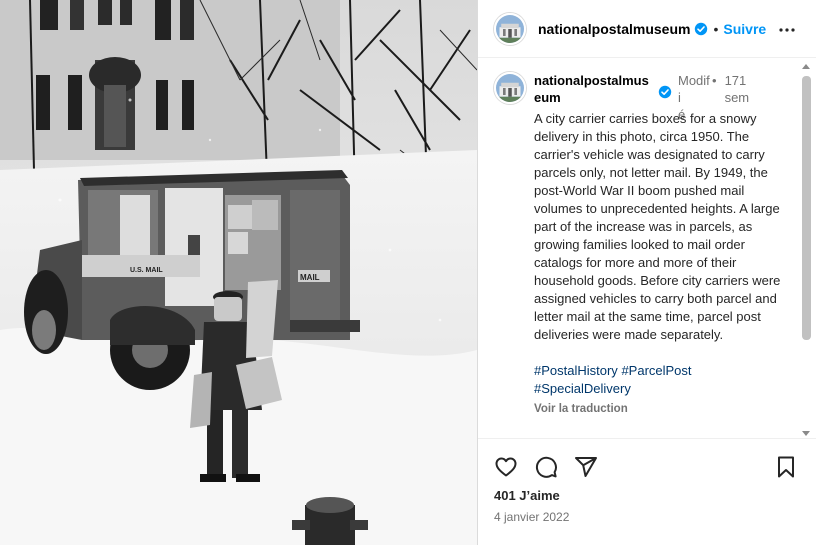 The image size is (816, 545). I want to click on scroll-down-arrow-icon, so click(806, 433).